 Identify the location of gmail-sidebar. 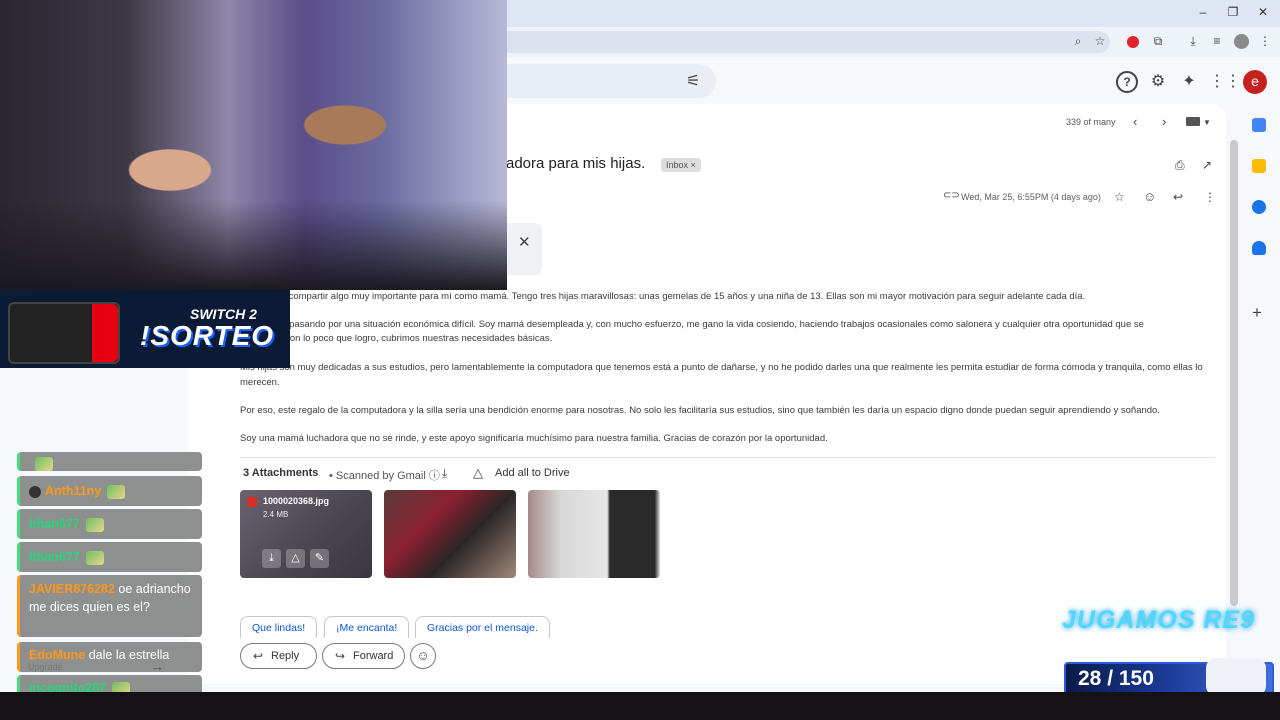
(94, 413).